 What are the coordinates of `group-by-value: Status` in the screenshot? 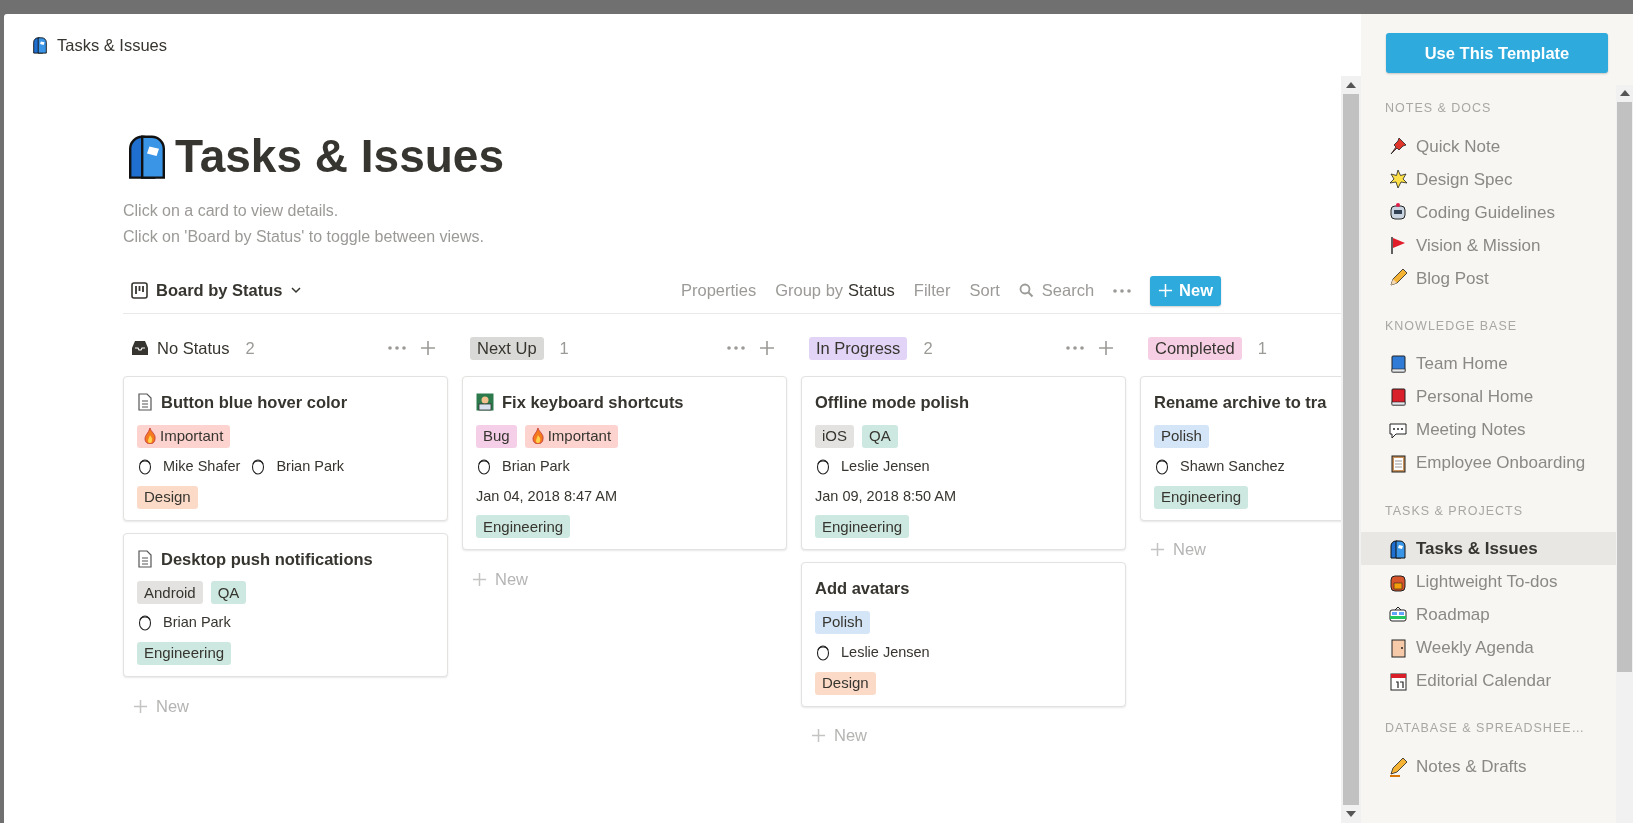 It's located at (871, 291).